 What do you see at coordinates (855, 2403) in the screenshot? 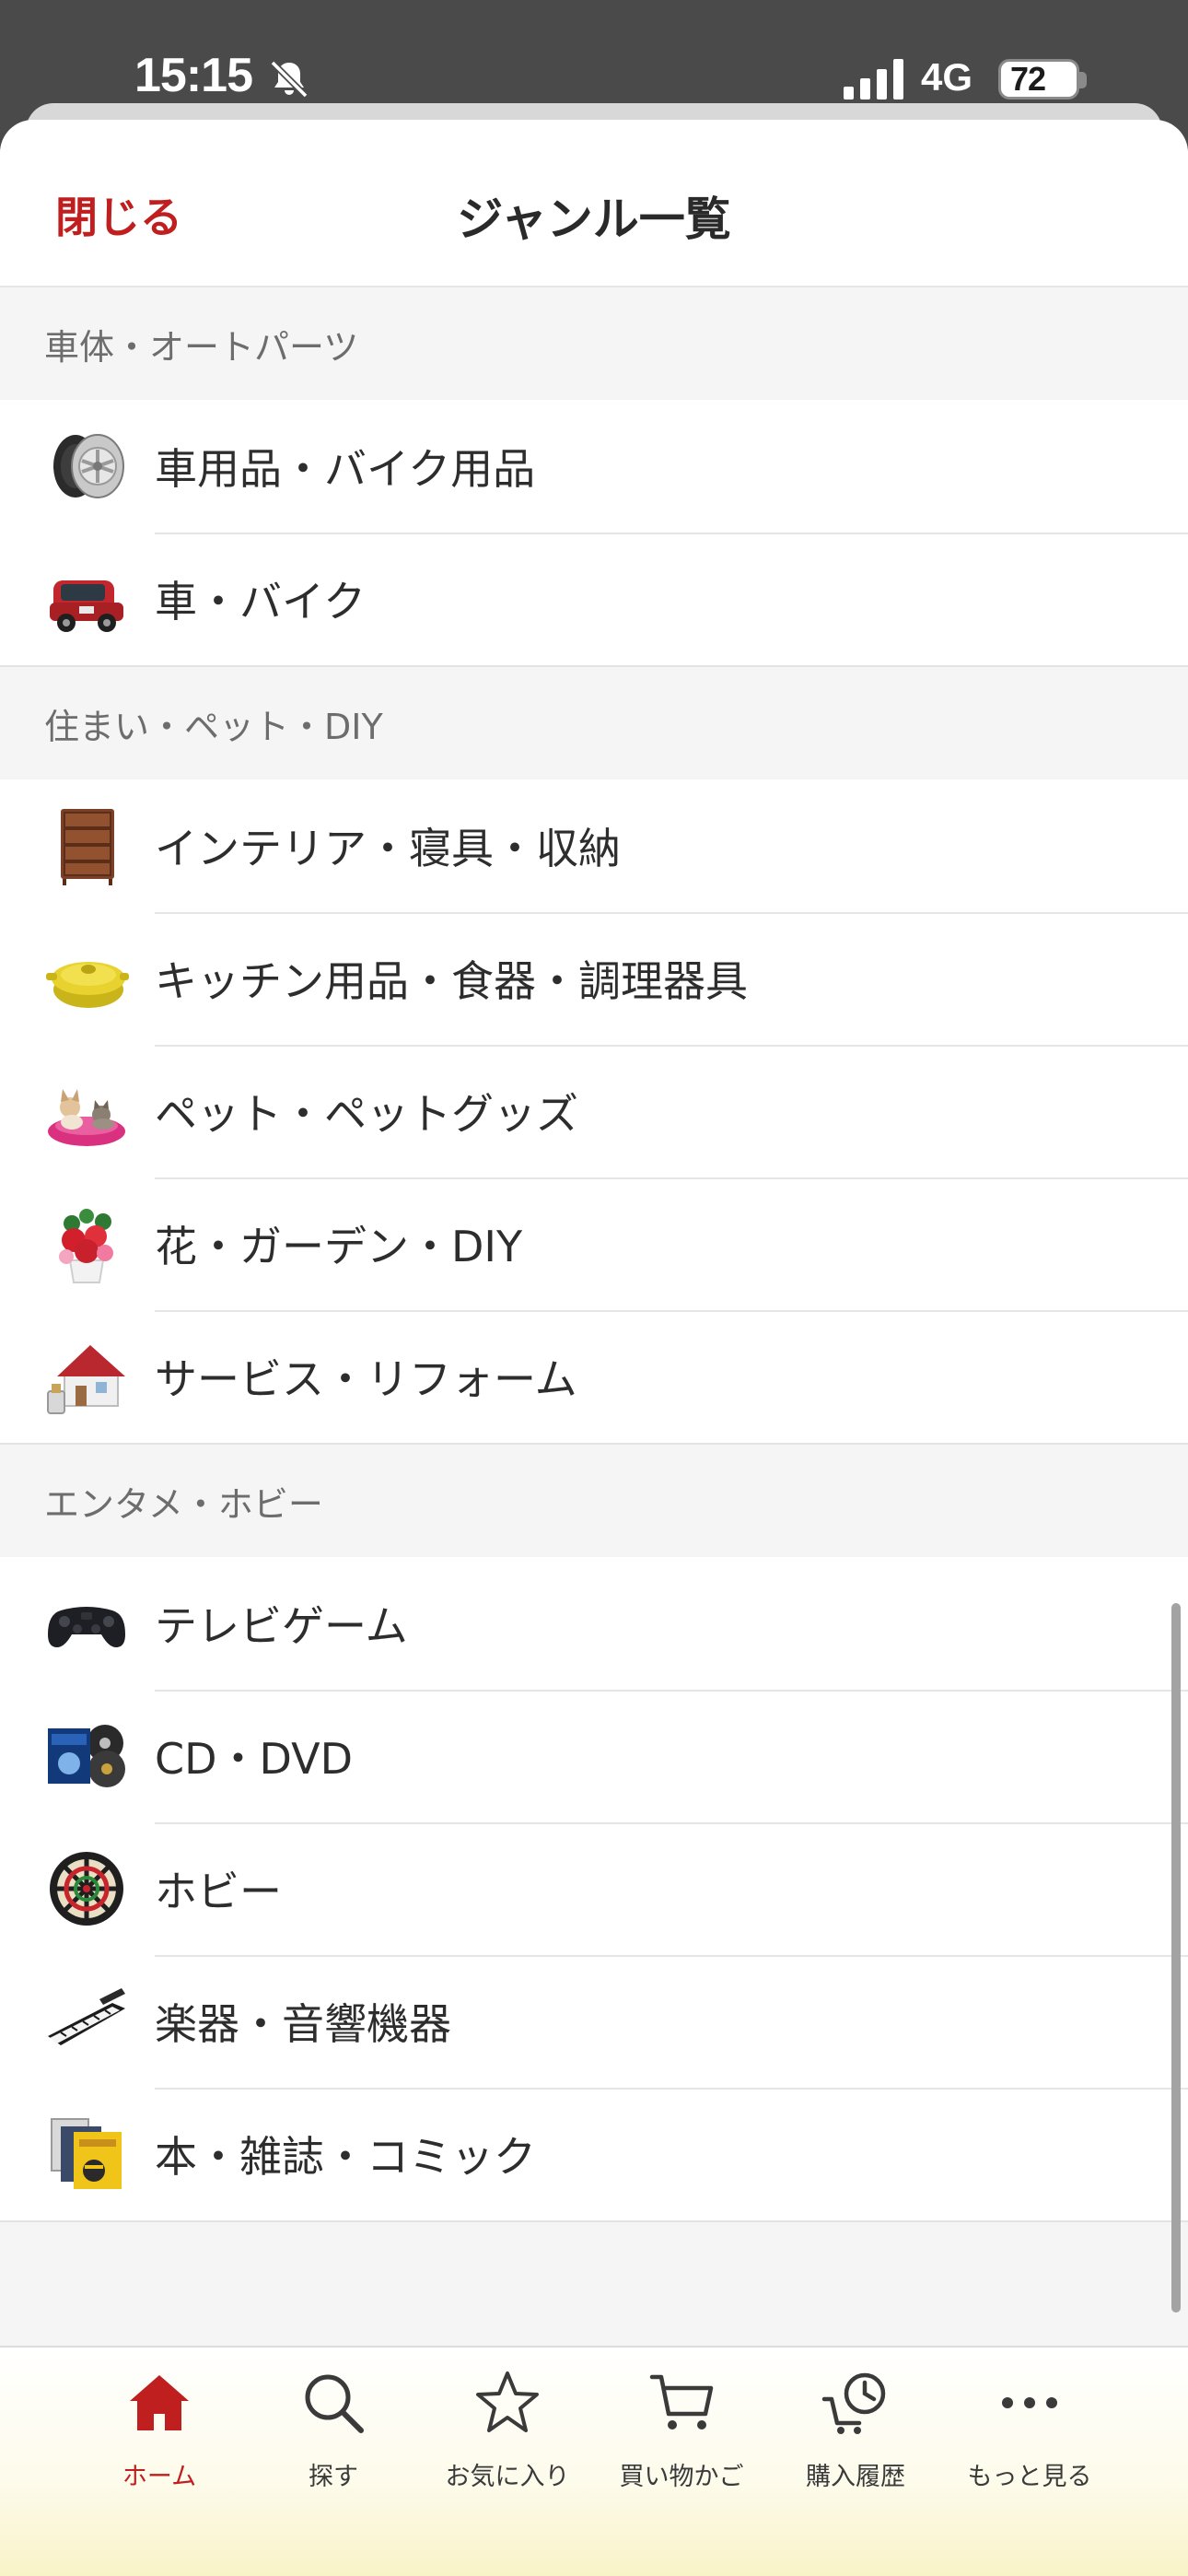
I see `purchase-history-icon` at bounding box center [855, 2403].